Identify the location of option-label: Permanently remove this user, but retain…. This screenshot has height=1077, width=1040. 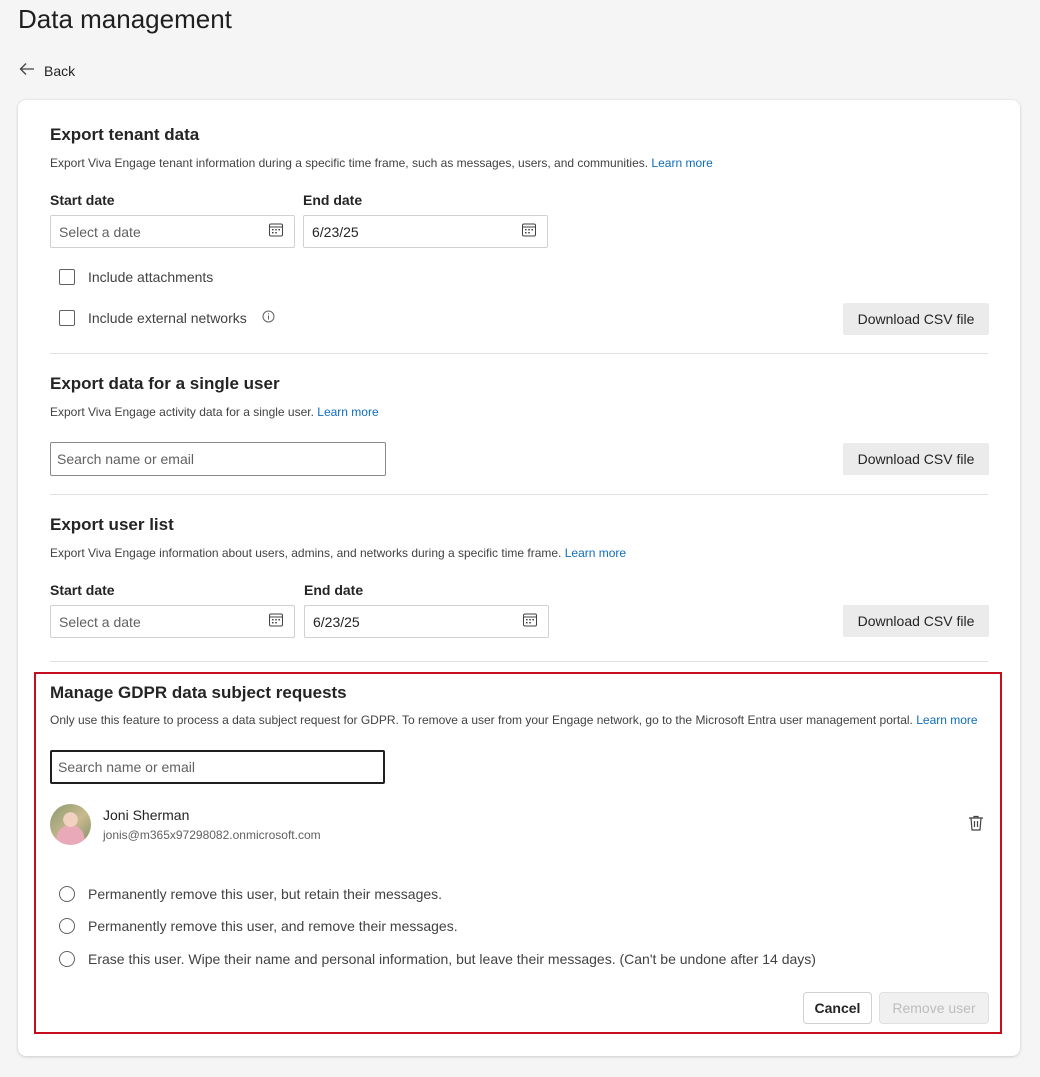
(265, 894).